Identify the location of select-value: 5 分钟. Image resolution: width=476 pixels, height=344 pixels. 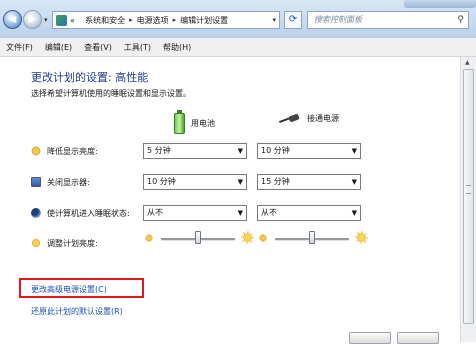
(159, 150).